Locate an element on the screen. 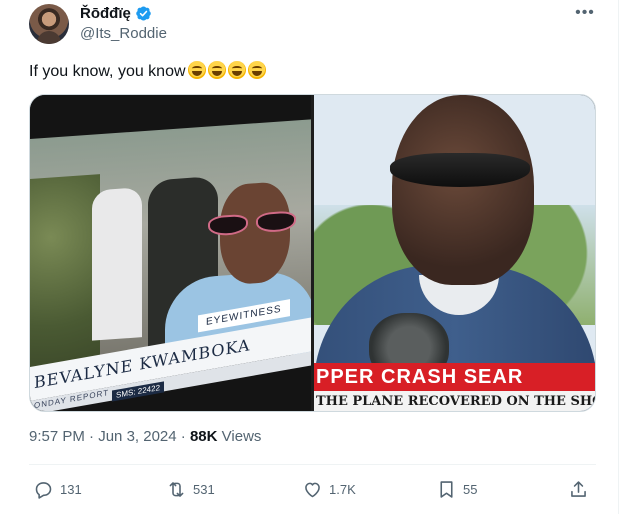 The image size is (619, 514). heart-icon is located at coordinates (312, 489).